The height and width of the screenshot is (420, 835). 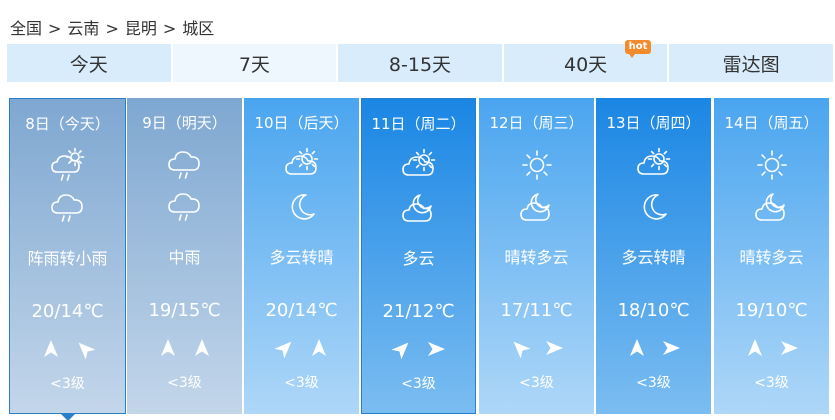 I want to click on tab-today: 今天, so click(x=89, y=63).